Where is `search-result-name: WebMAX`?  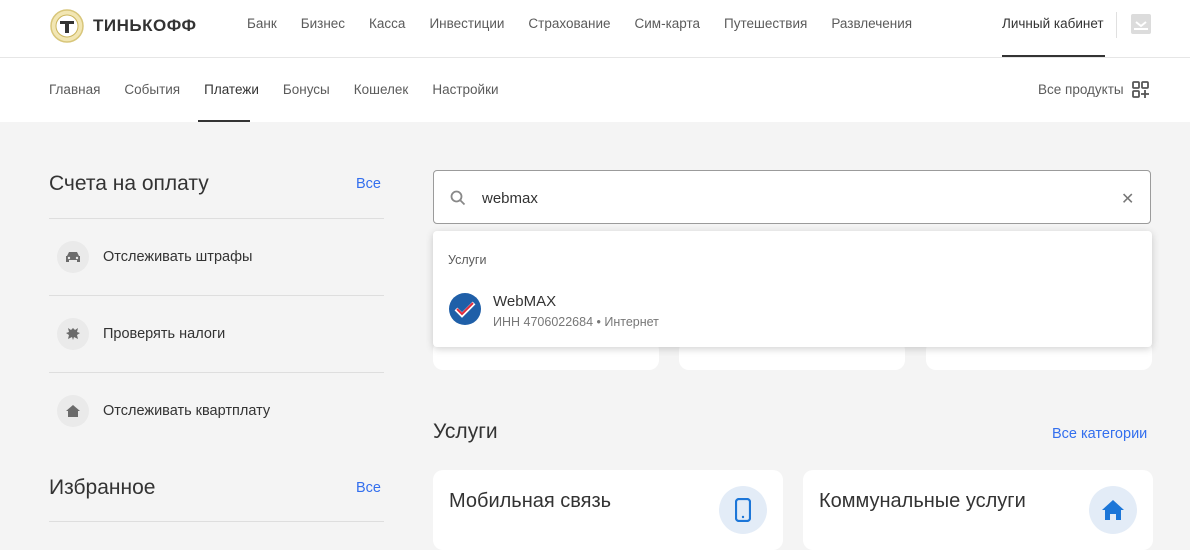
search-result-name: WebMAX is located at coordinates (524, 301).